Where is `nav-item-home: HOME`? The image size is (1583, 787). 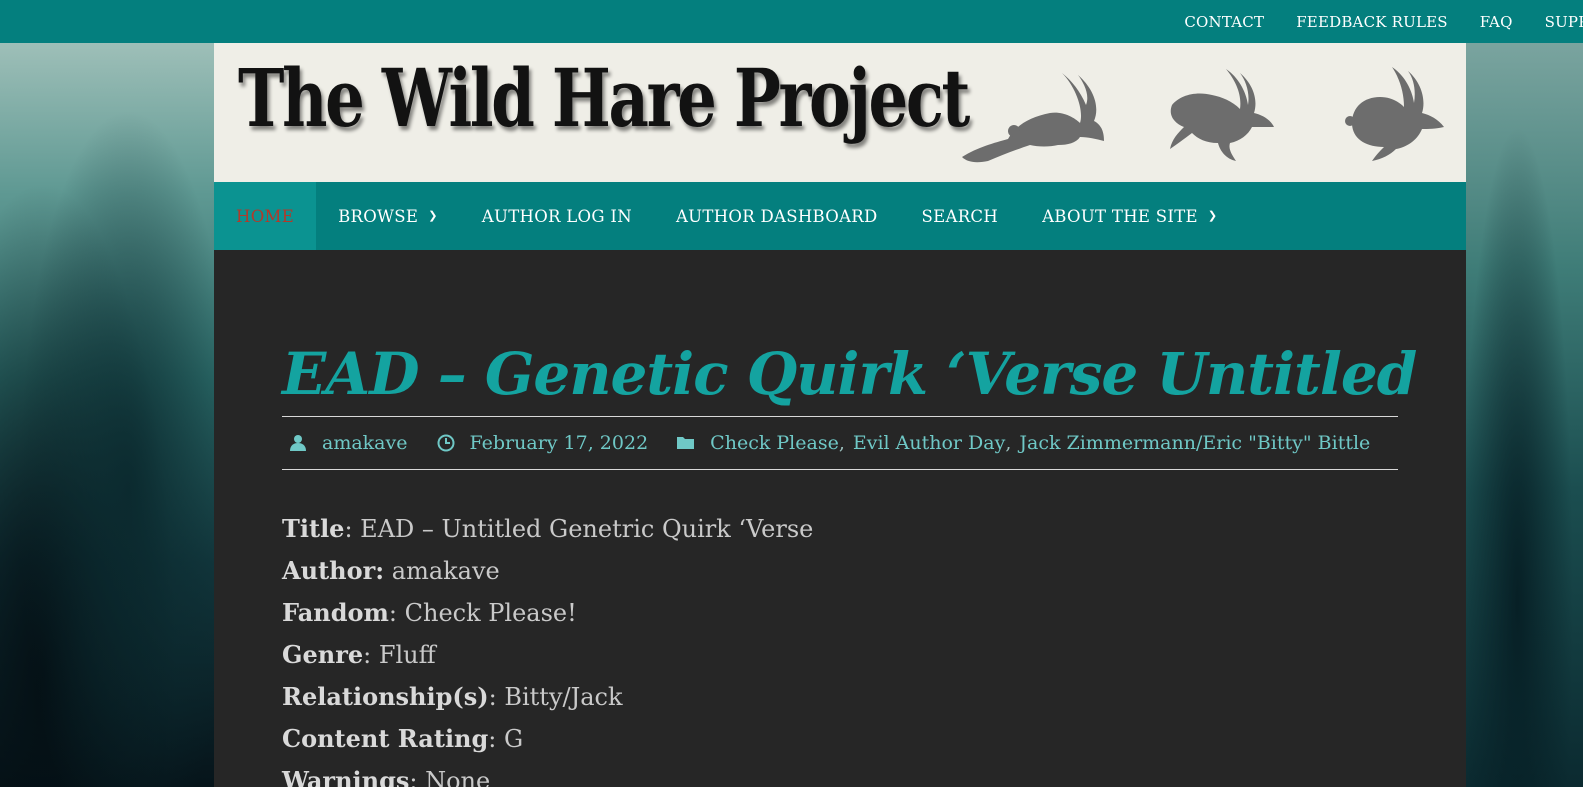 nav-item-home: HOME is located at coordinates (265, 216).